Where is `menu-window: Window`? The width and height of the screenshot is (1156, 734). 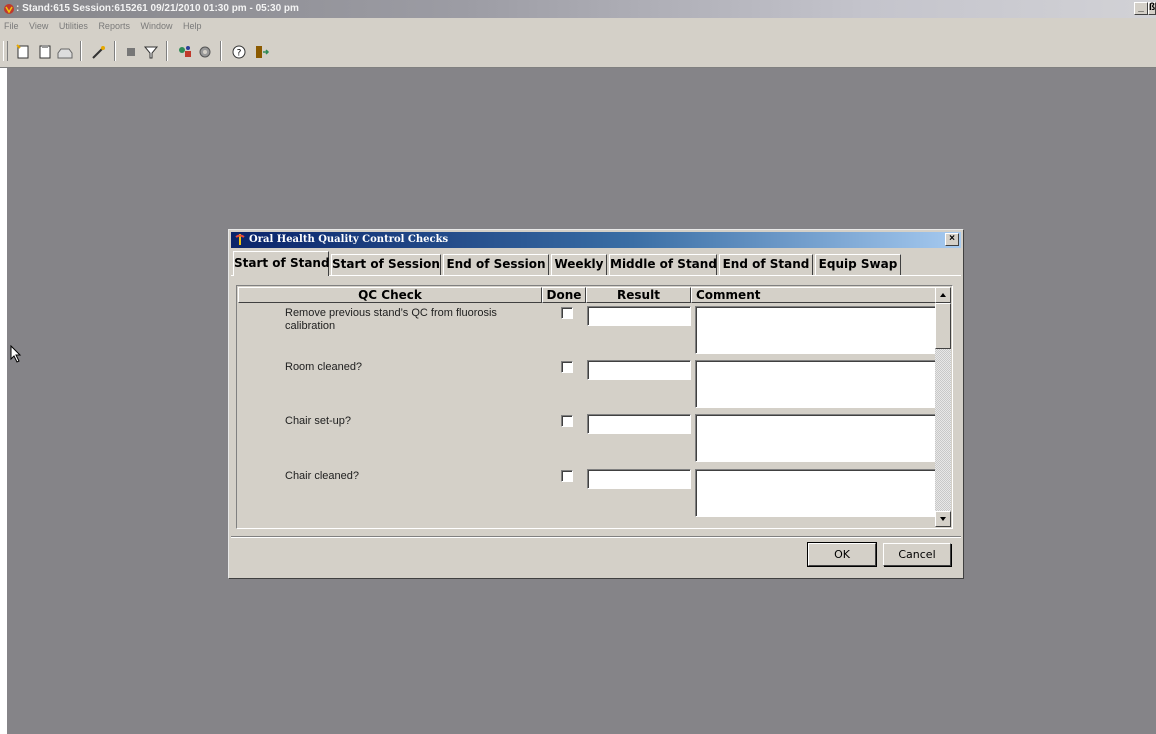 menu-window: Window is located at coordinates (156, 26).